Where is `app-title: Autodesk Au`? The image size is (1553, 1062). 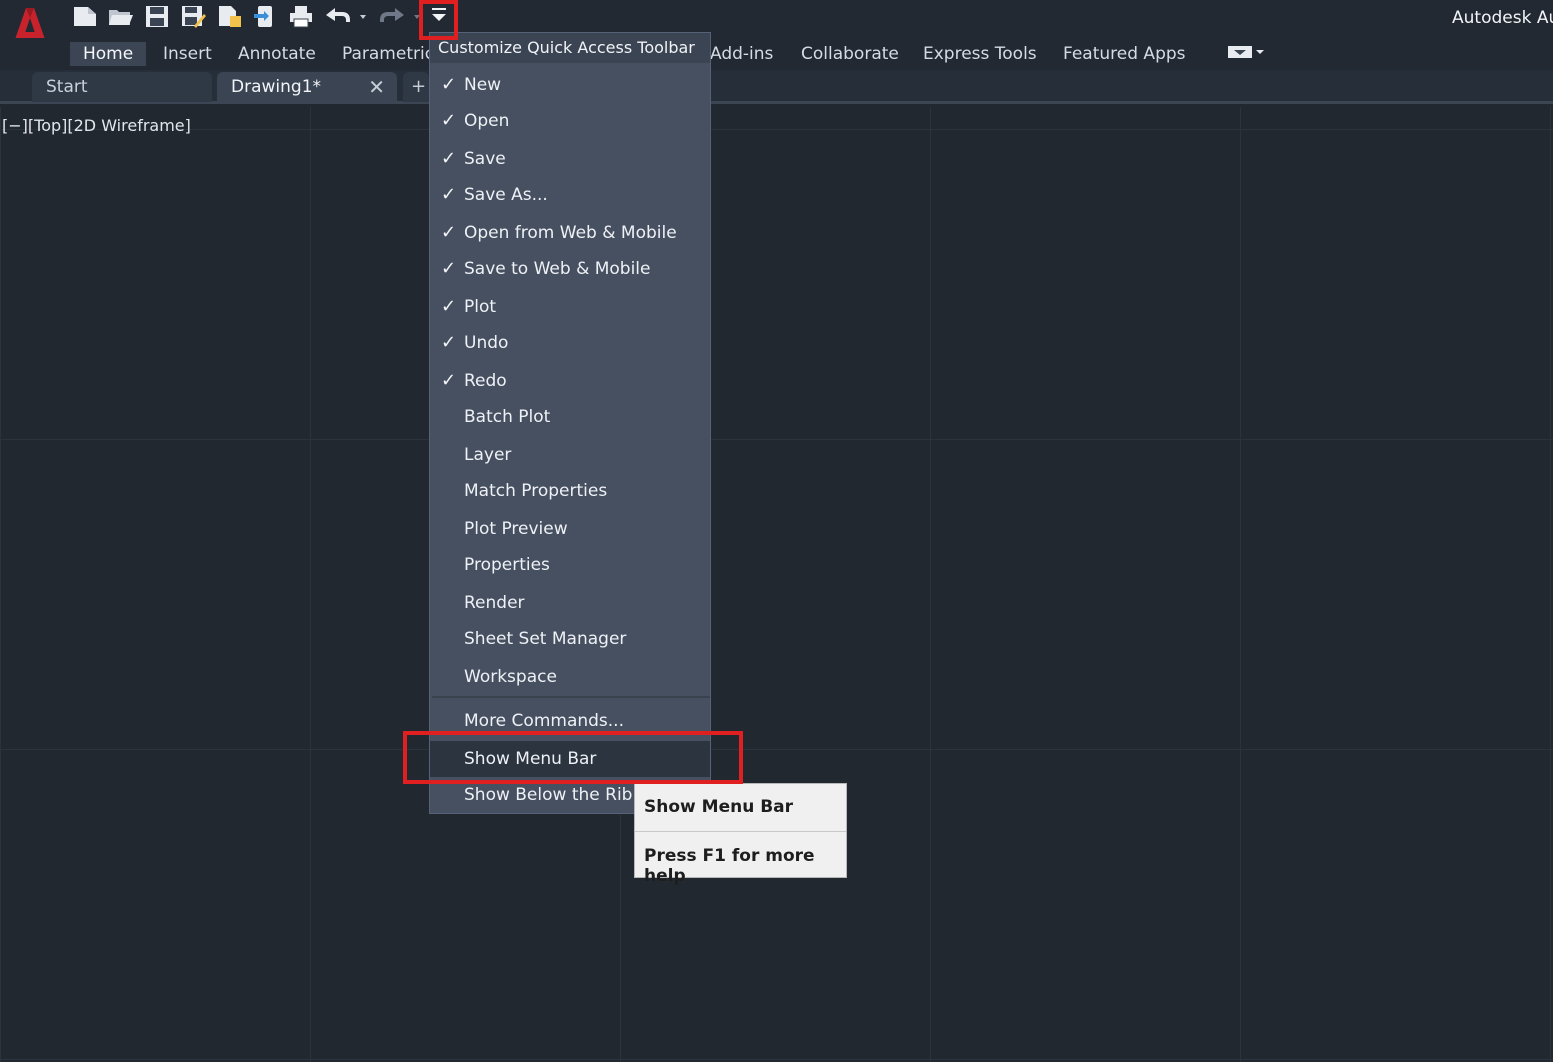
app-title: Autodesk Au is located at coordinates (1502, 18).